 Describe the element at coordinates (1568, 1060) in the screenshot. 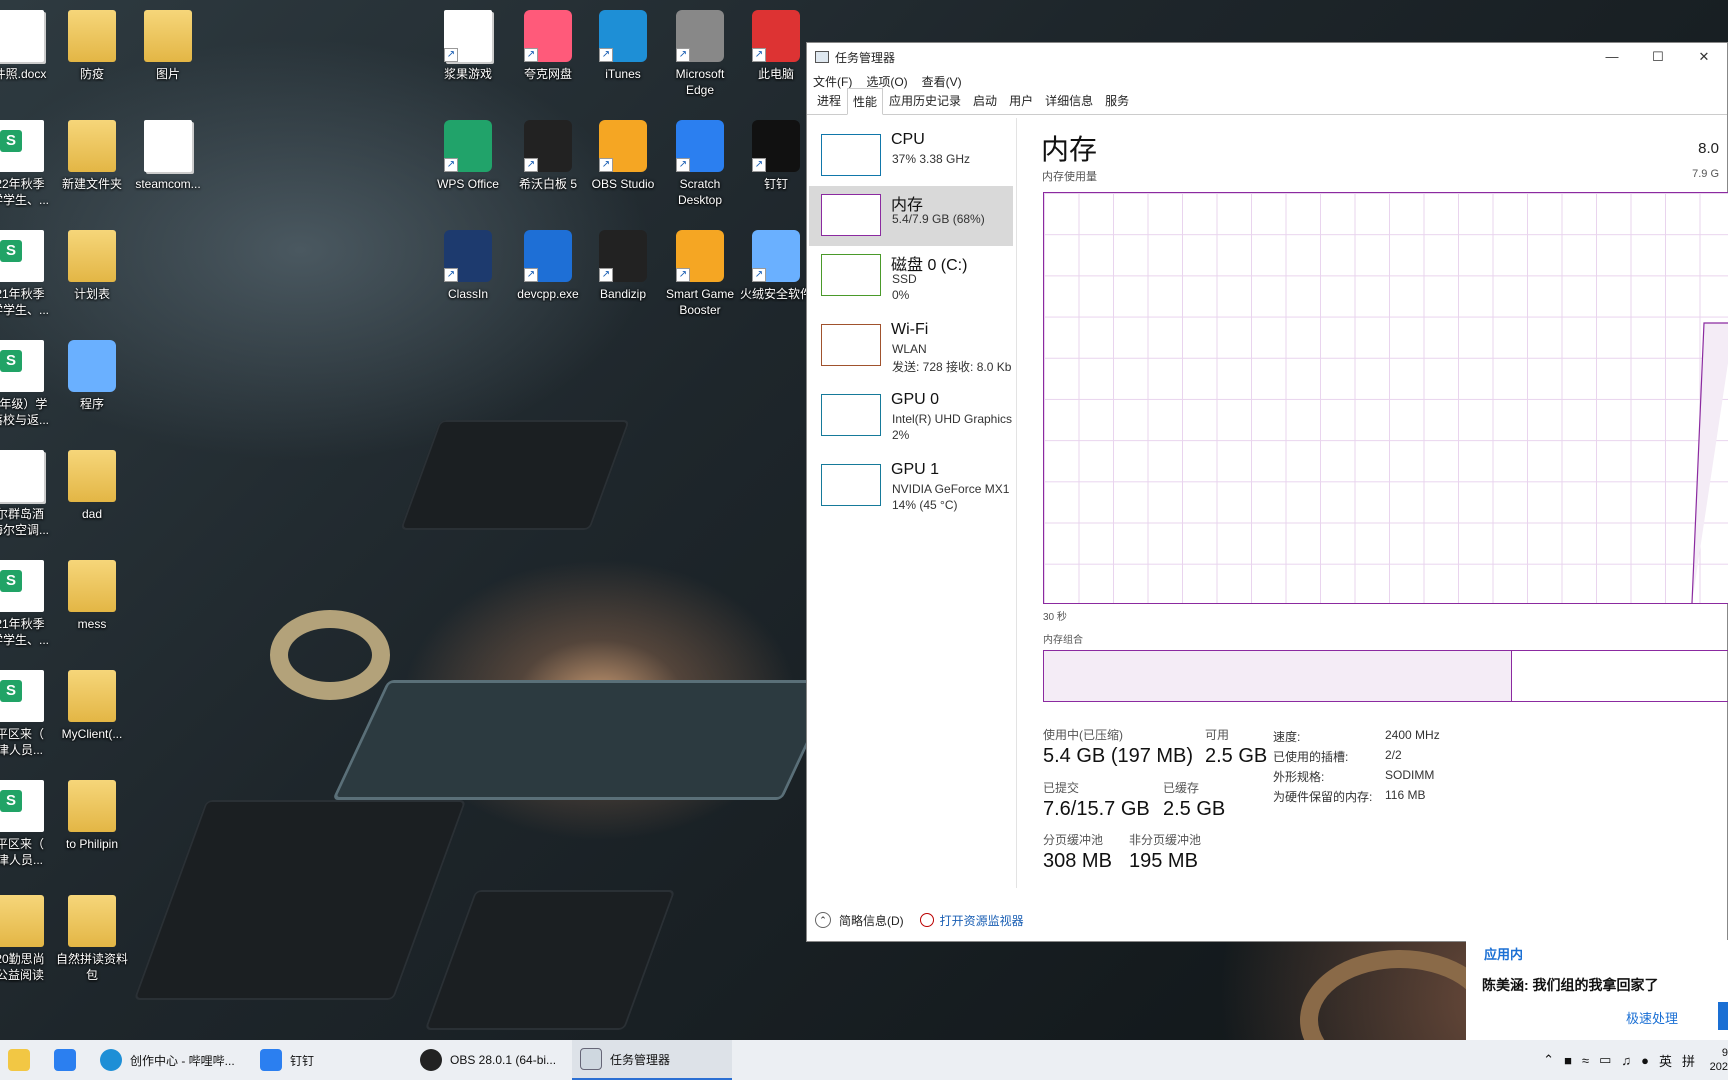

I see `tray-app-icon: ■` at that location.